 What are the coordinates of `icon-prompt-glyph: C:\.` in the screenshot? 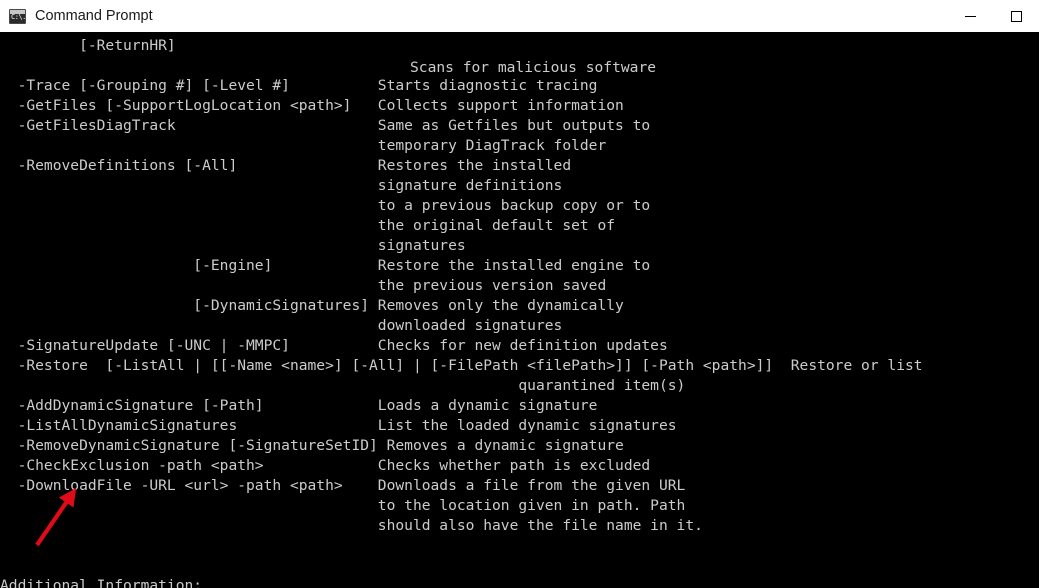 It's located at (18, 16).